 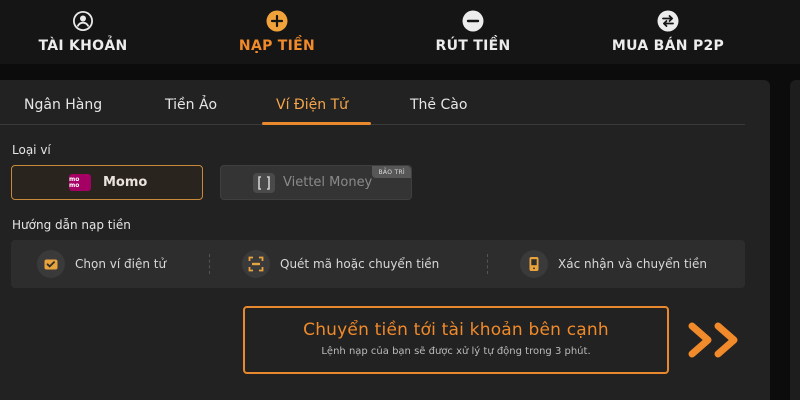 What do you see at coordinates (256, 264) in the screenshot?
I see `scan-icon` at bounding box center [256, 264].